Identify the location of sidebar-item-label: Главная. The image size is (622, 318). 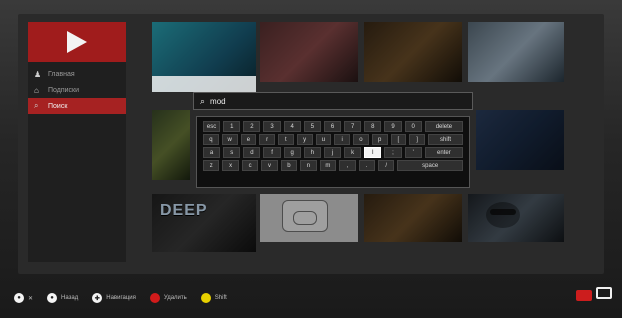
(61, 74).